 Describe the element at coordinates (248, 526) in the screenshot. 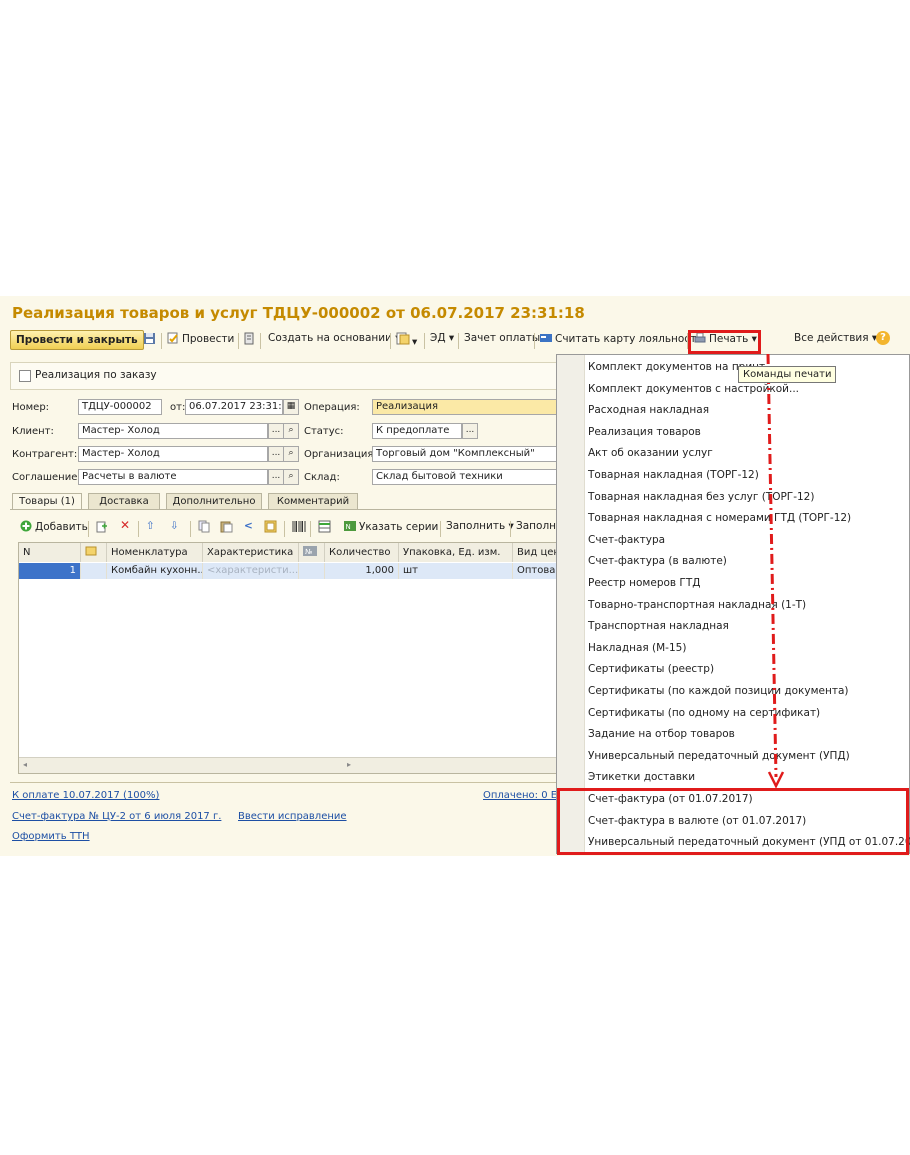

I see `split-icon: <` at that location.